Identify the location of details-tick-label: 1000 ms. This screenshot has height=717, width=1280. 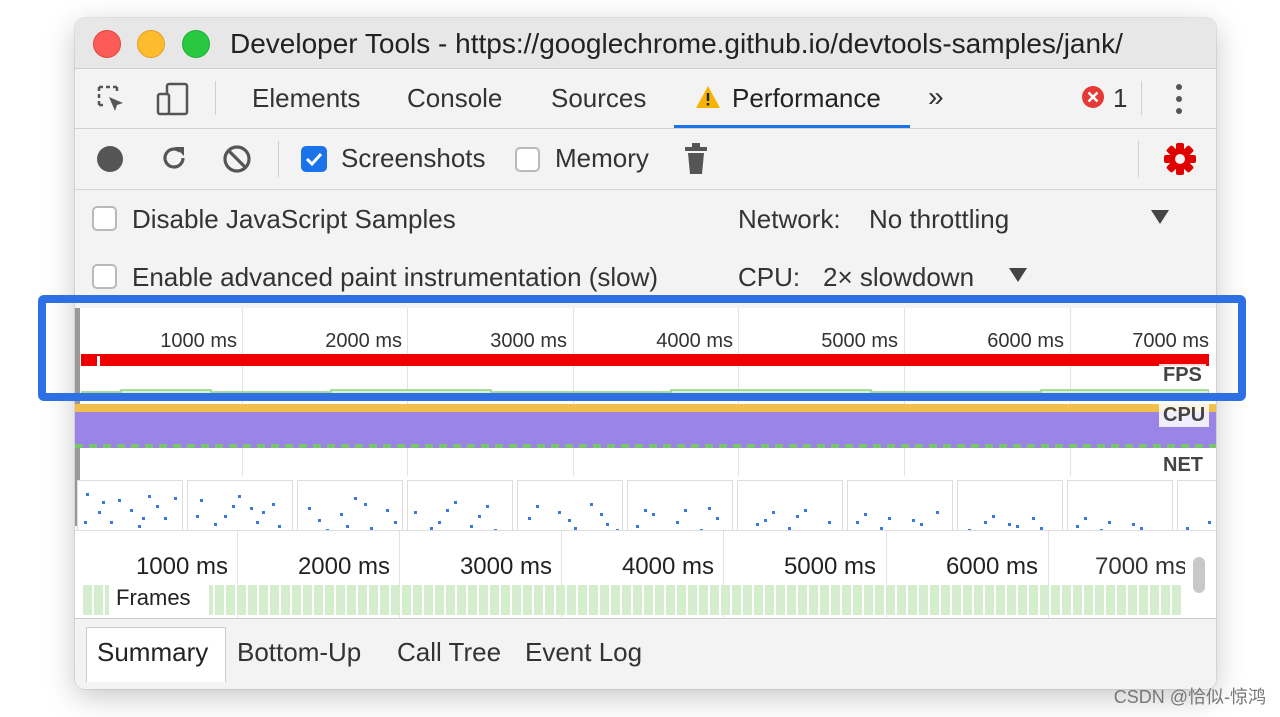
(181, 566).